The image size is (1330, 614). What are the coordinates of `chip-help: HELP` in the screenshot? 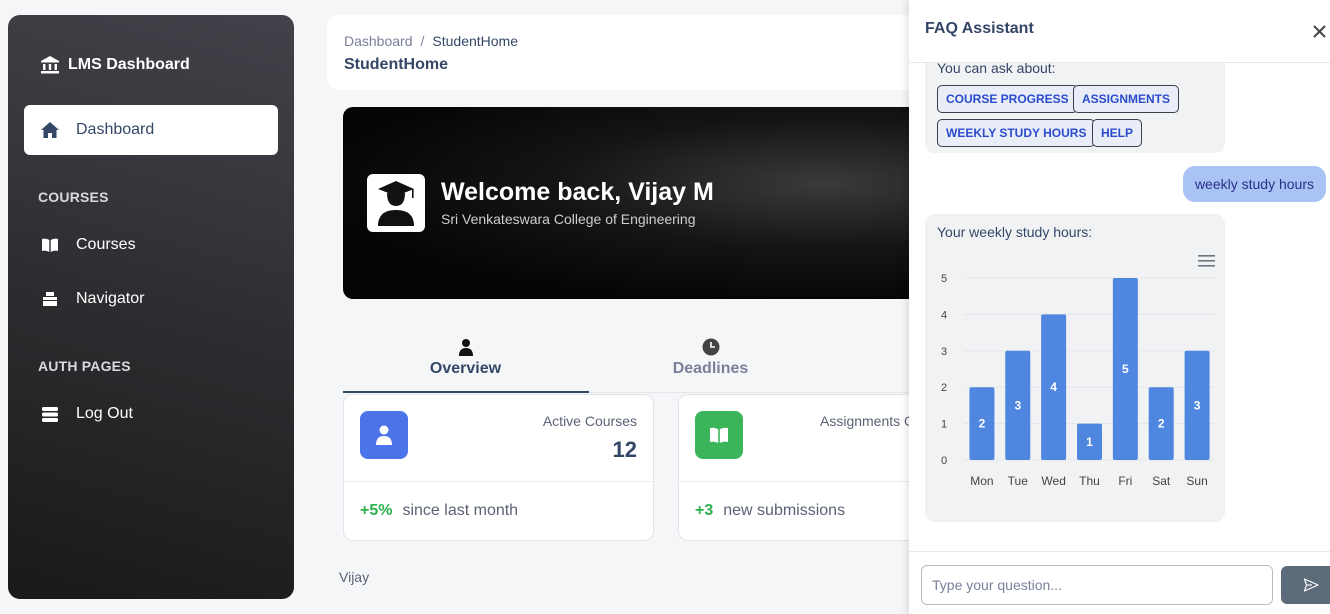 It's located at (1117, 133).